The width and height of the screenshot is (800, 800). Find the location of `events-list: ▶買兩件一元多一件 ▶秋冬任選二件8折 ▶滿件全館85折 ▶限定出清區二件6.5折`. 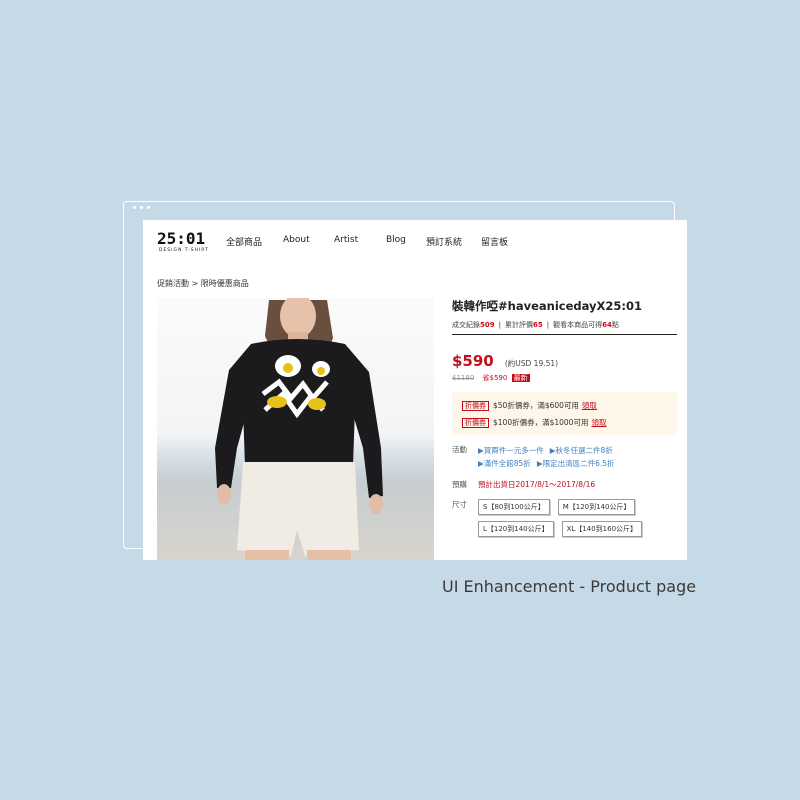

events-list: ▶買兩件一元多一件 ▶秋冬任選二件8折 ▶滿件全館85折 ▶限定出清區二件6.5折 is located at coordinates (549, 457).